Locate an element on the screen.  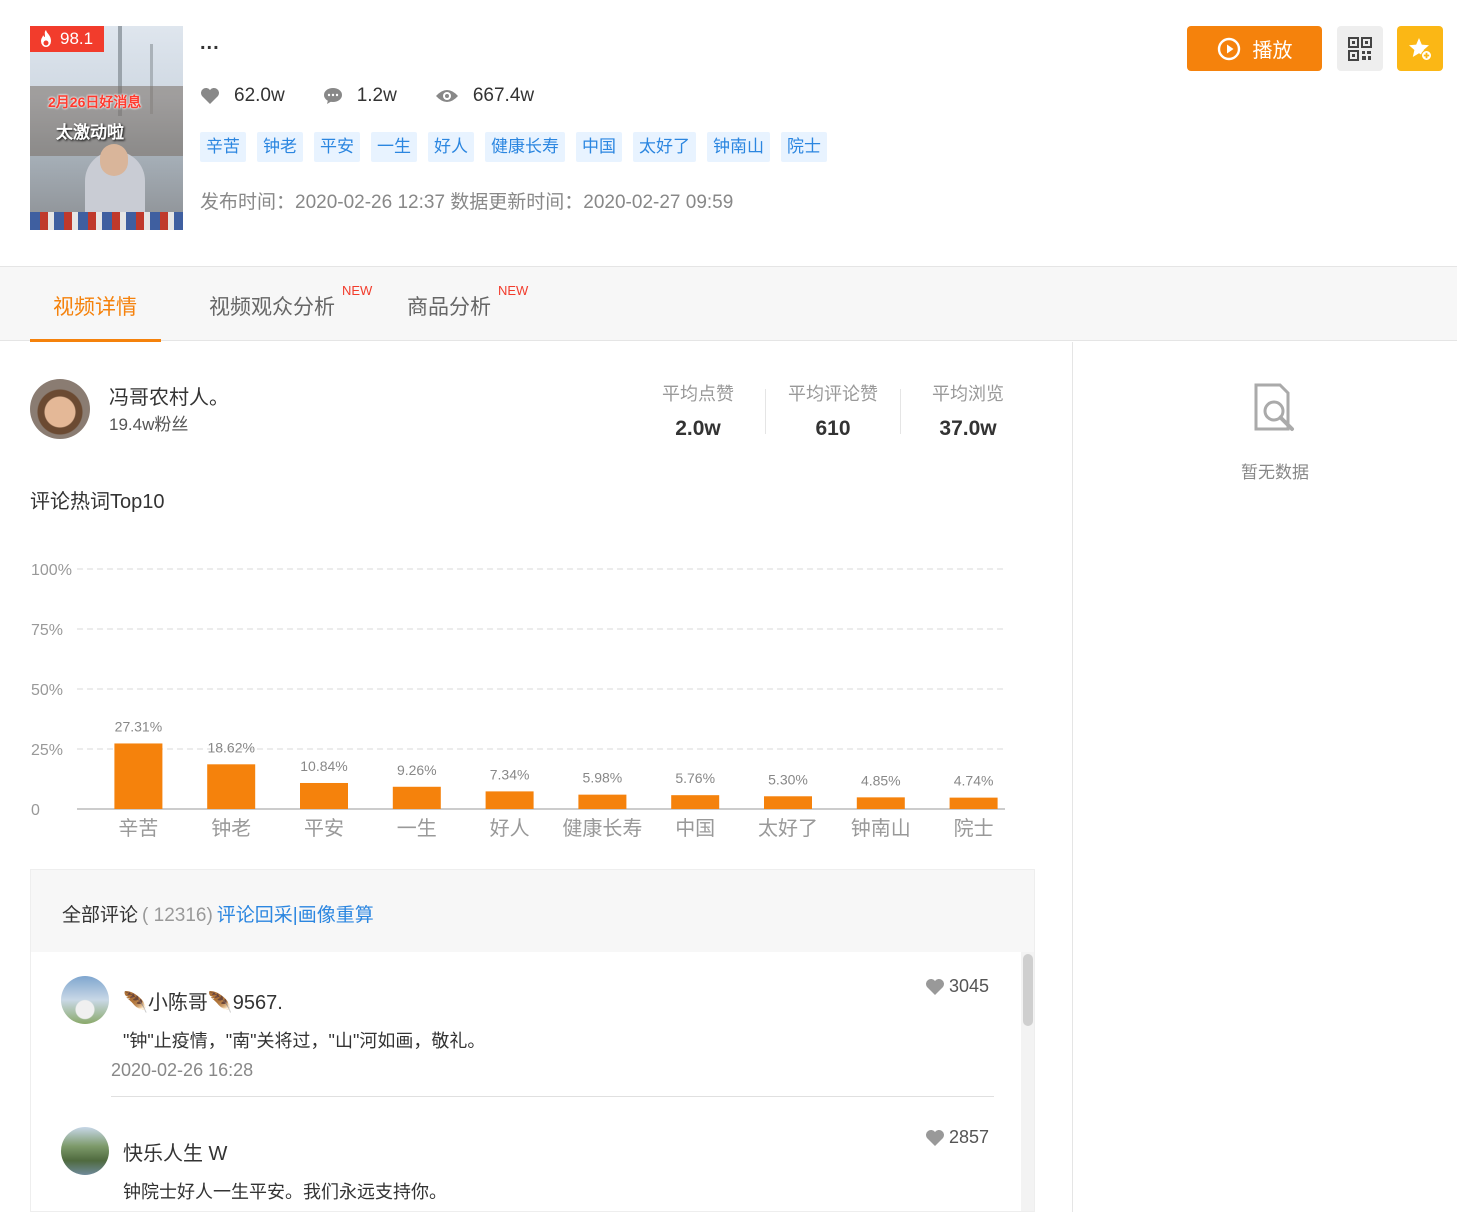
search-document-icon is located at coordinates (1274, 407).